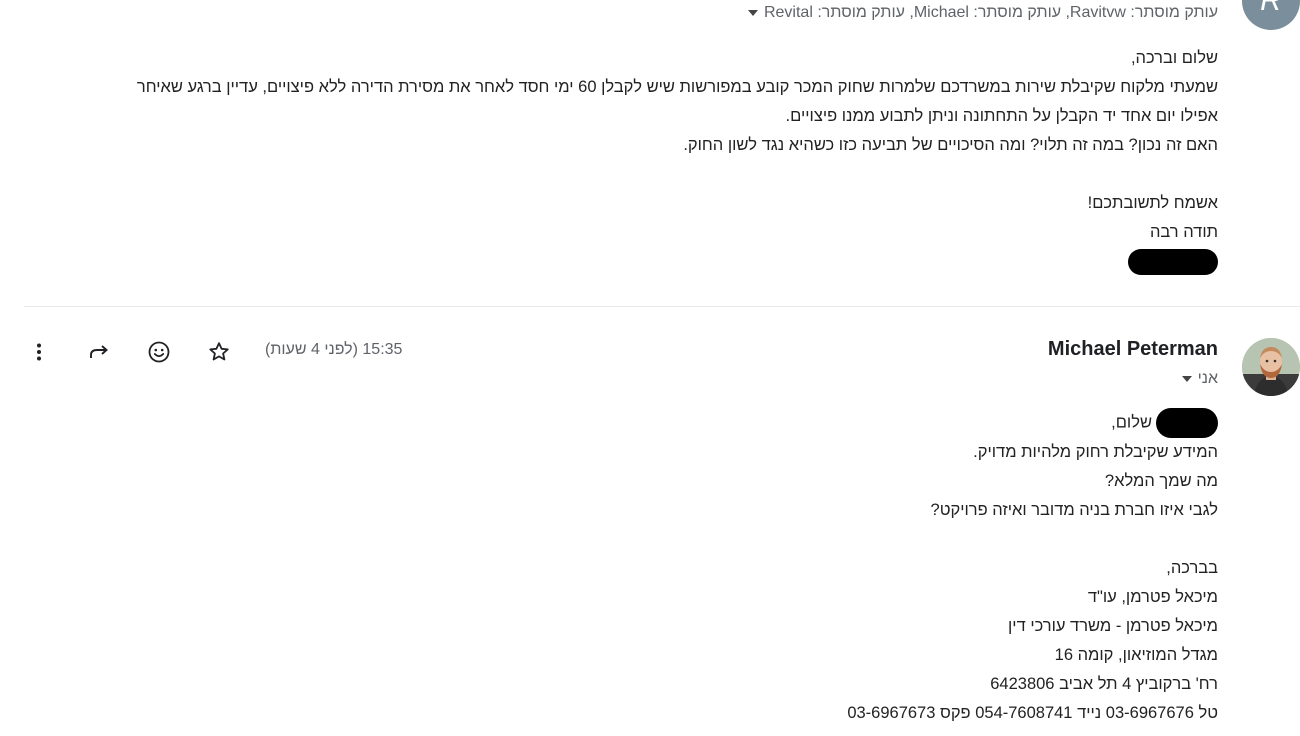 The width and height of the screenshot is (1300, 736). I want to click on more-vert-icon, so click(39, 352).